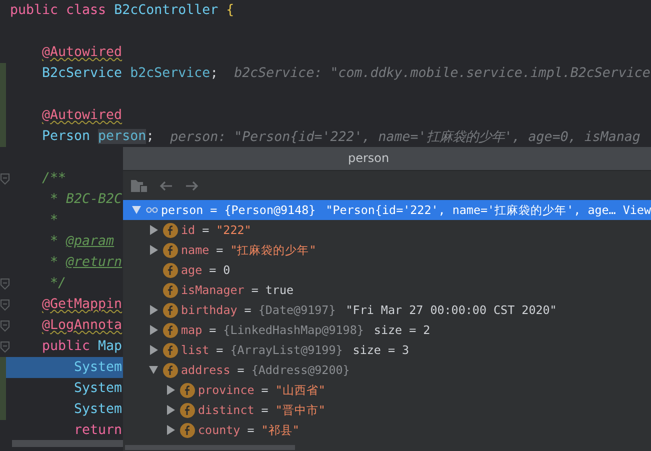 This screenshot has width=651, height=451. I want to click on folder-icon, so click(139, 185).